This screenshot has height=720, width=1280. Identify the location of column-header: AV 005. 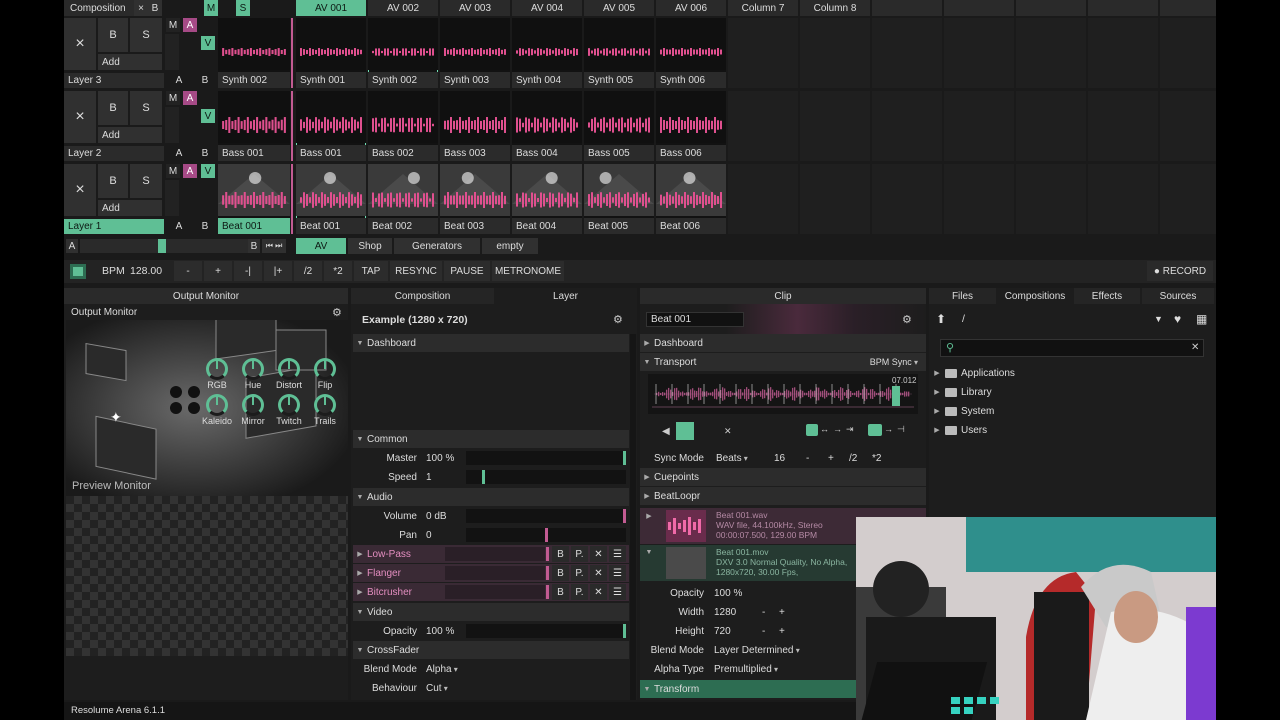
(619, 8).